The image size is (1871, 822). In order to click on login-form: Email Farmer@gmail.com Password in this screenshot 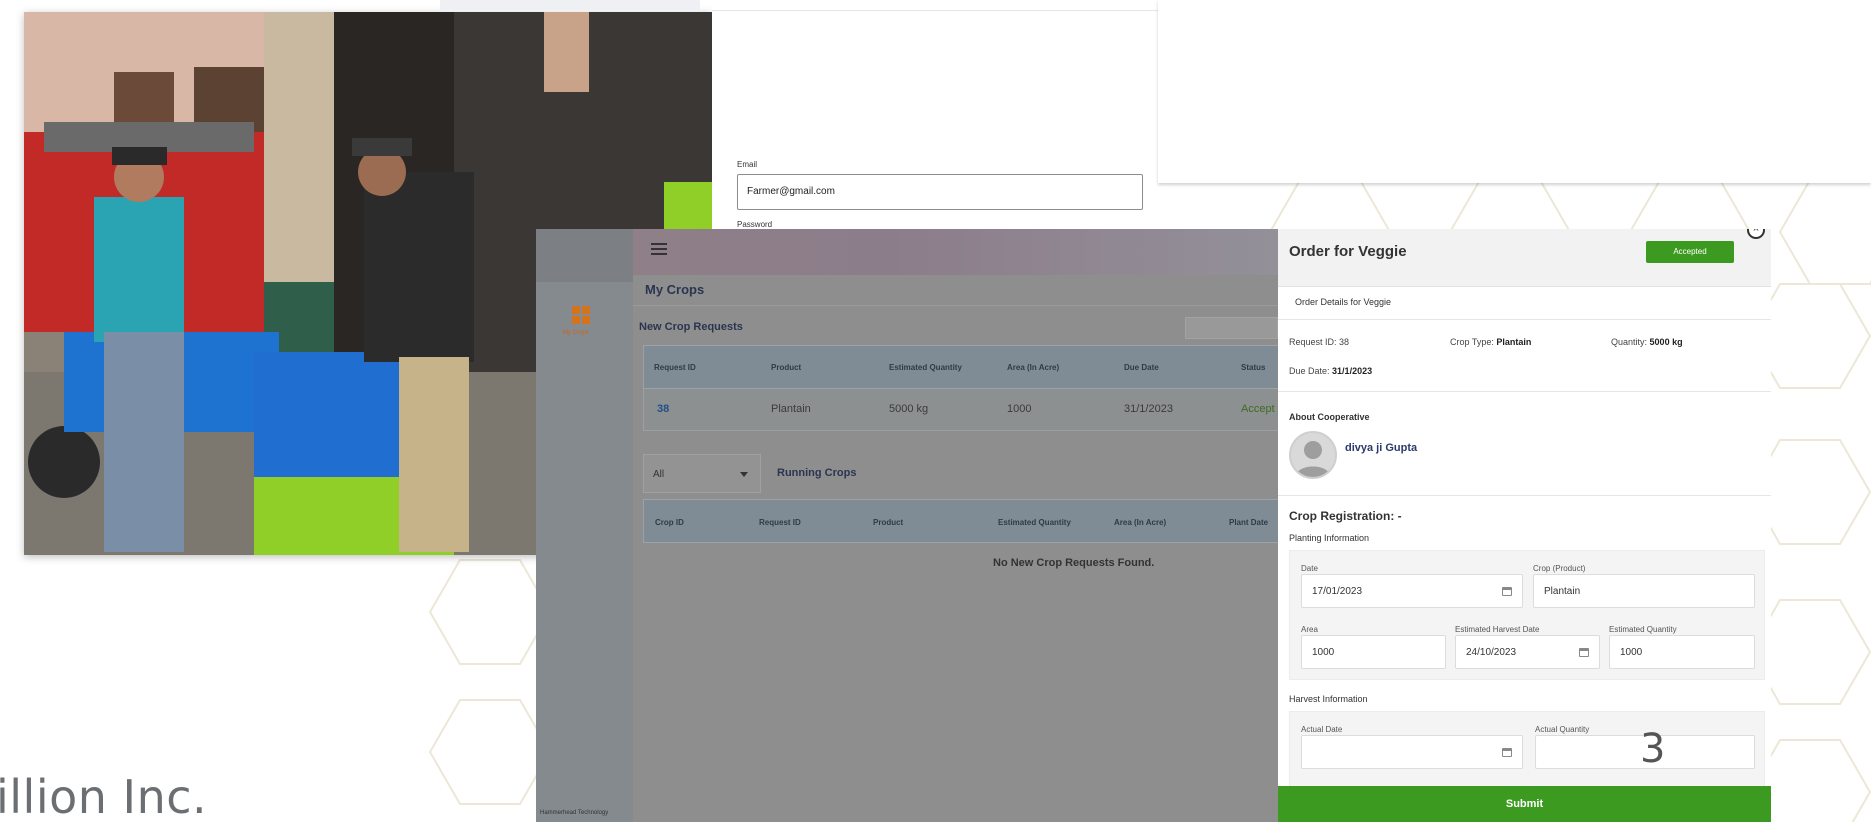, I will do `click(799, 120)`.